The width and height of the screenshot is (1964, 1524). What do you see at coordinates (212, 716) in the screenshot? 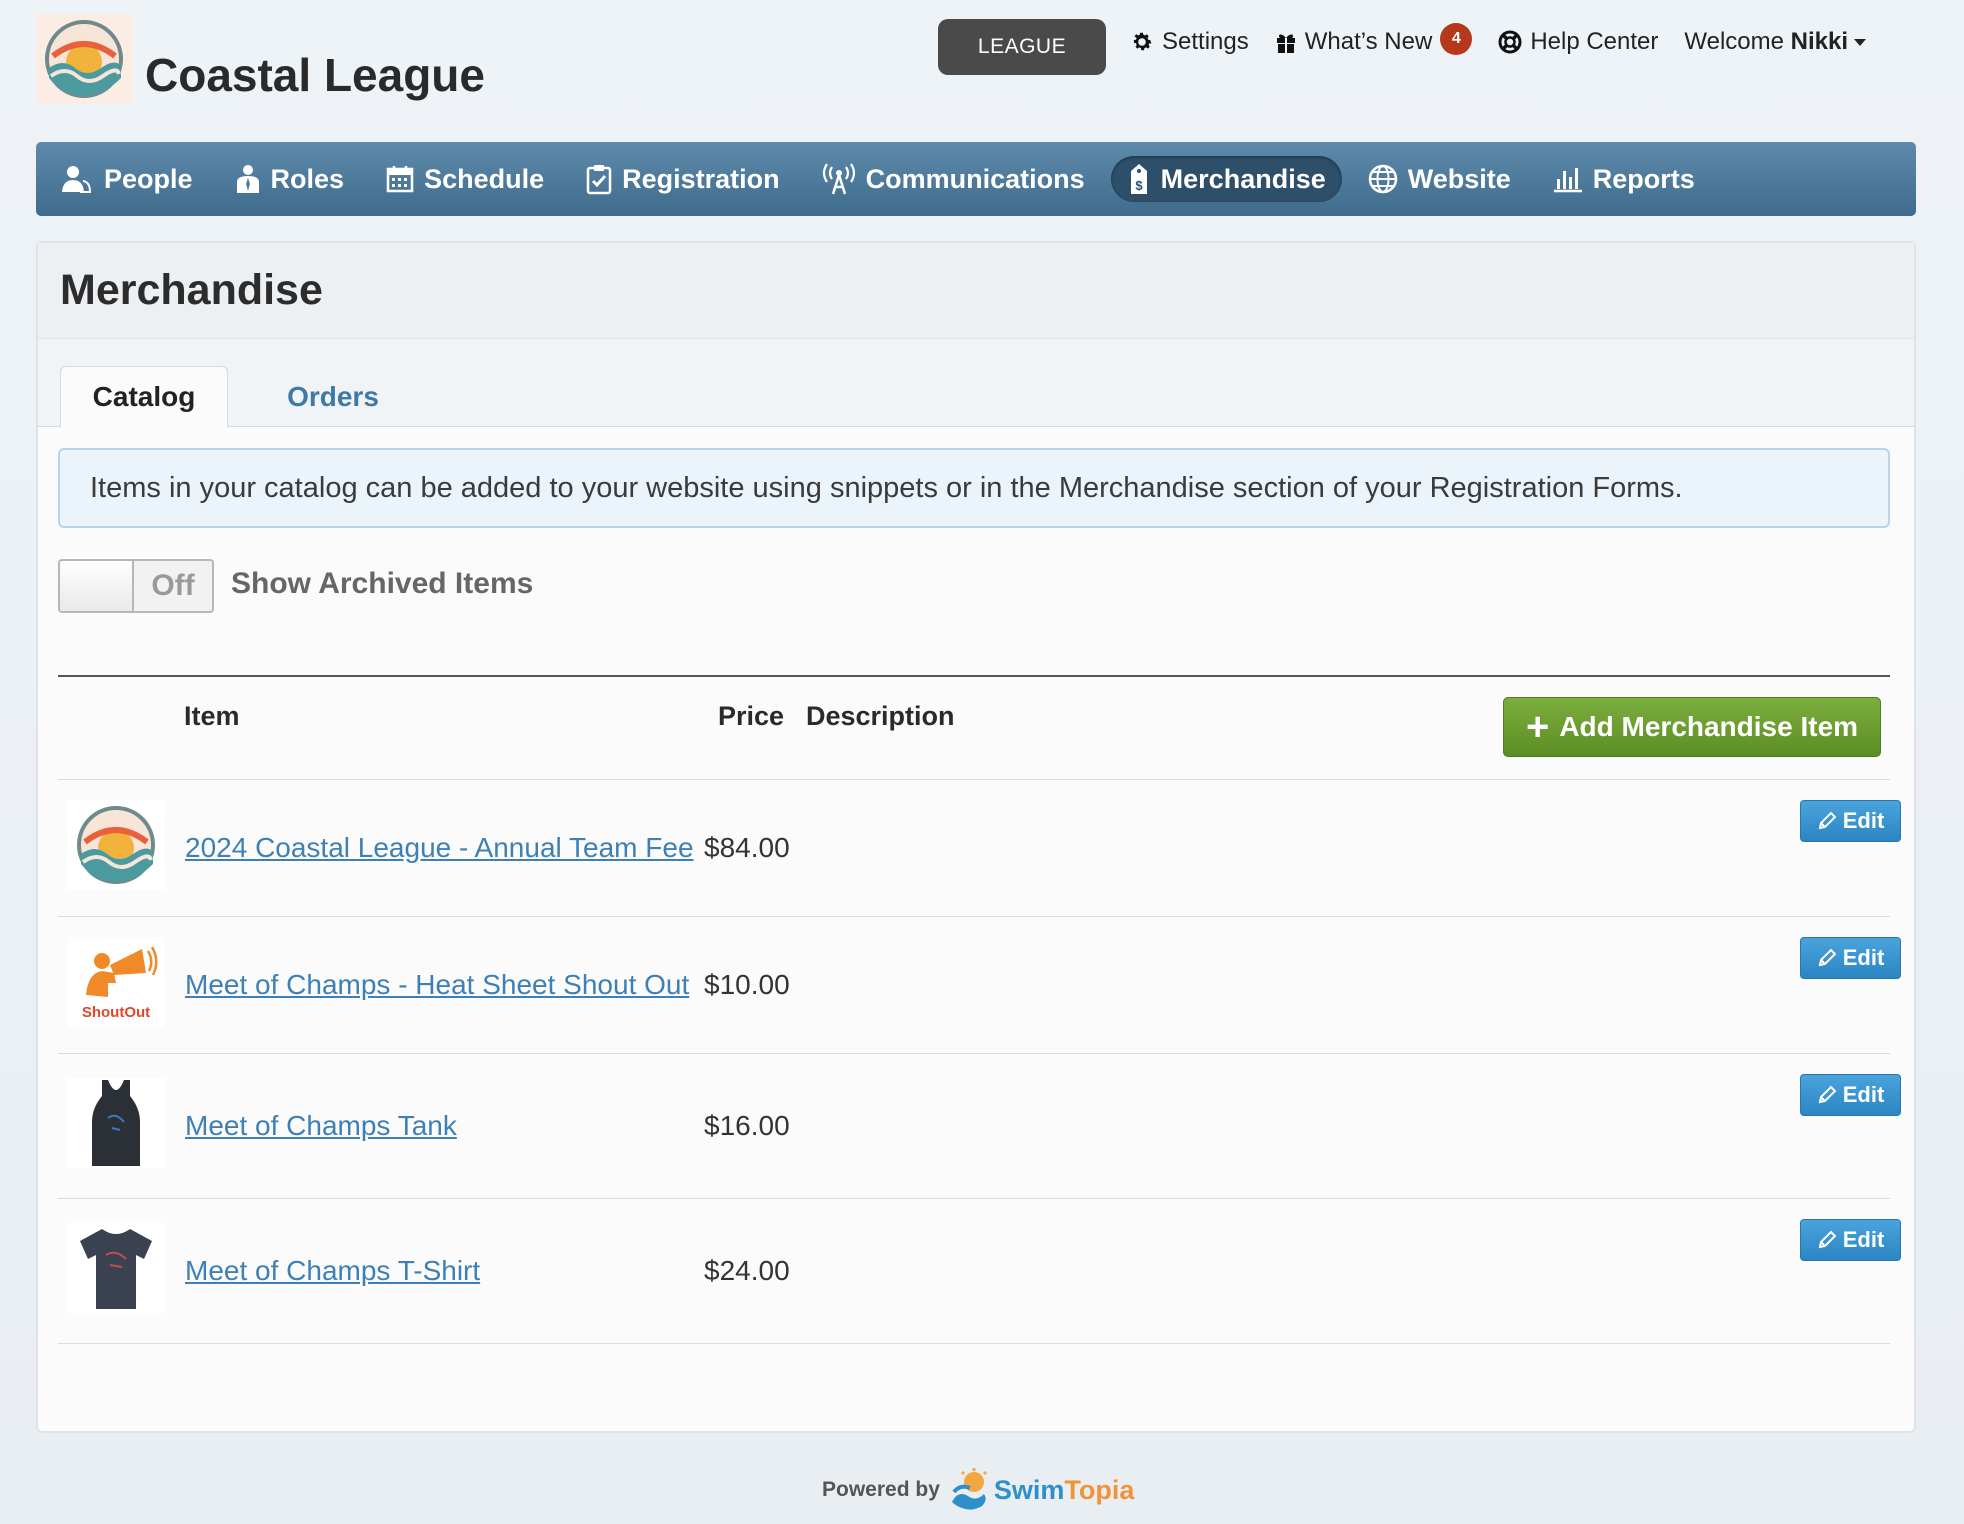
I see `column-header-item: Item` at bounding box center [212, 716].